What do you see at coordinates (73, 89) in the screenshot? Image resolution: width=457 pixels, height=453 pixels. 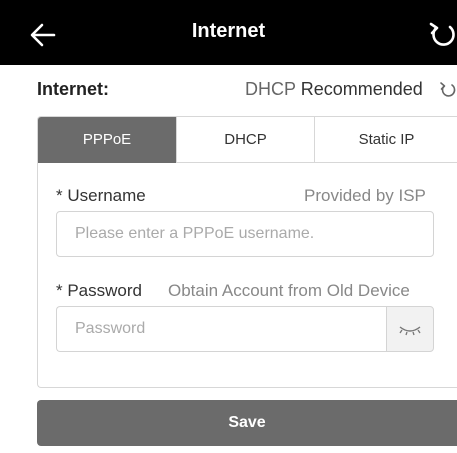 I see `internet-label: Internet:` at bounding box center [73, 89].